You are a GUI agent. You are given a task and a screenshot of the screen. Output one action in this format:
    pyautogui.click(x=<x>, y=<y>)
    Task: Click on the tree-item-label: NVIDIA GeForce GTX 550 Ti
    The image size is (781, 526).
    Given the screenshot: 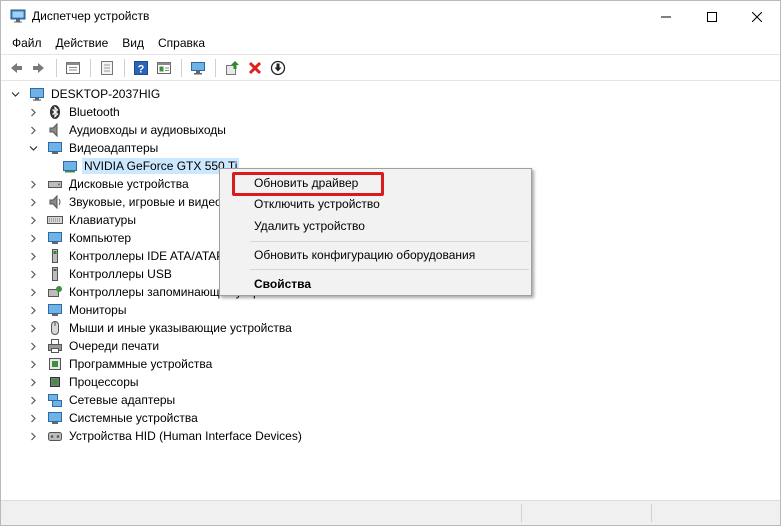 What is the action you would take?
    pyautogui.click(x=161, y=166)
    